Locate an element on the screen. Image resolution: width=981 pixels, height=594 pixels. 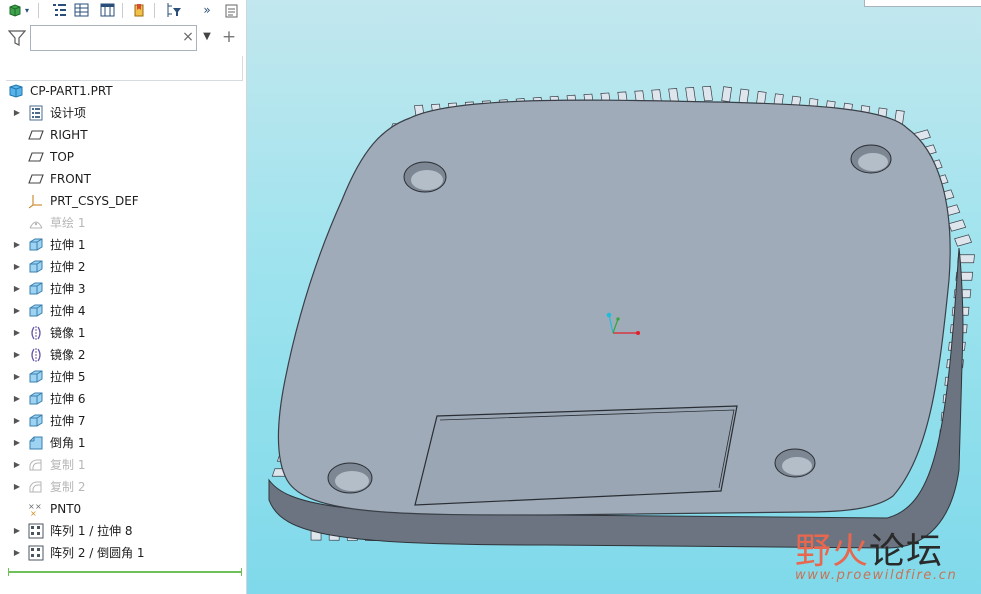
tree-item-label: 草绘 1 is located at coordinates (68, 223).